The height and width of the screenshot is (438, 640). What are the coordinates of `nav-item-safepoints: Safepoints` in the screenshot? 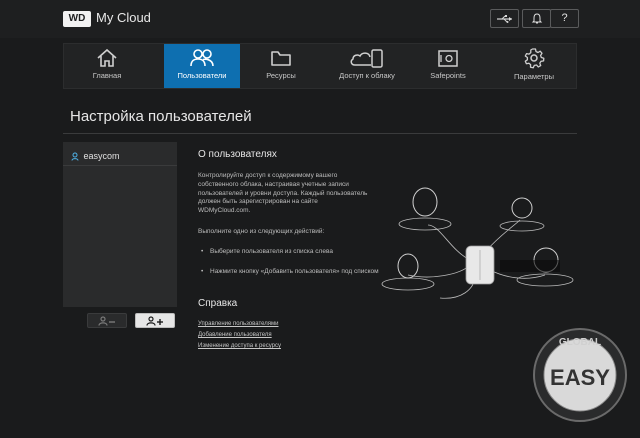 It's located at (448, 66).